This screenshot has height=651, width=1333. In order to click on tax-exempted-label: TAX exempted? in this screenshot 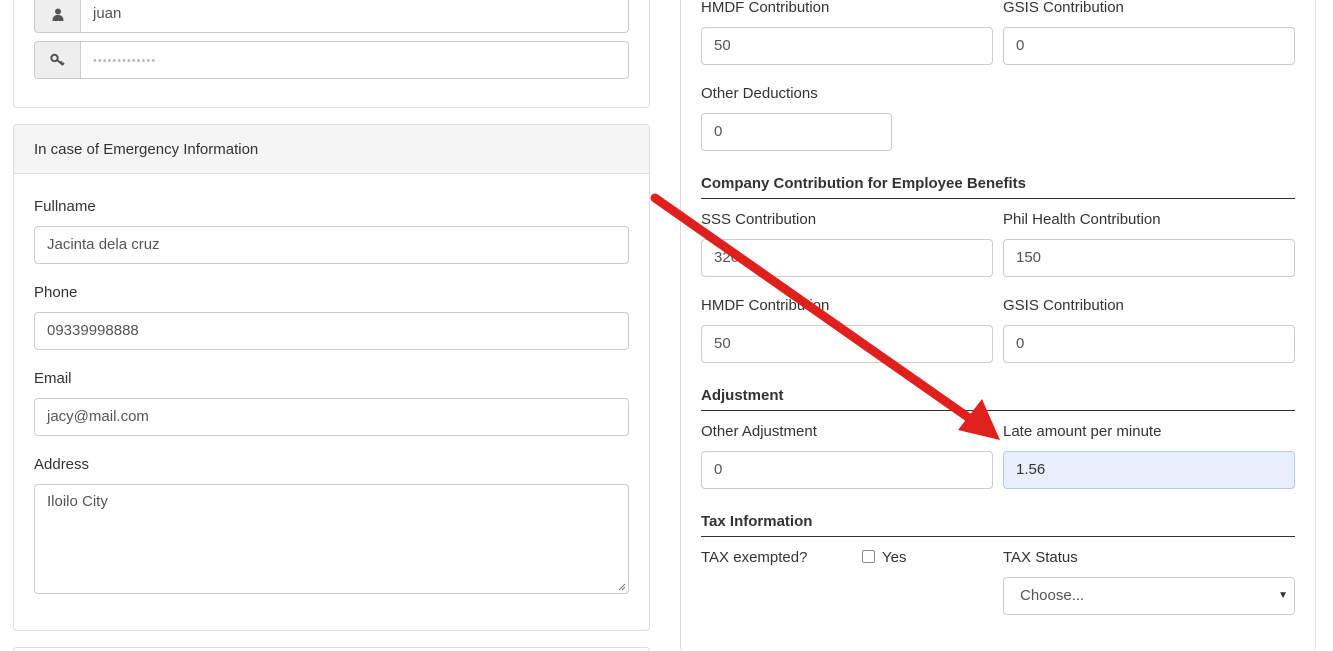, I will do `click(754, 557)`.